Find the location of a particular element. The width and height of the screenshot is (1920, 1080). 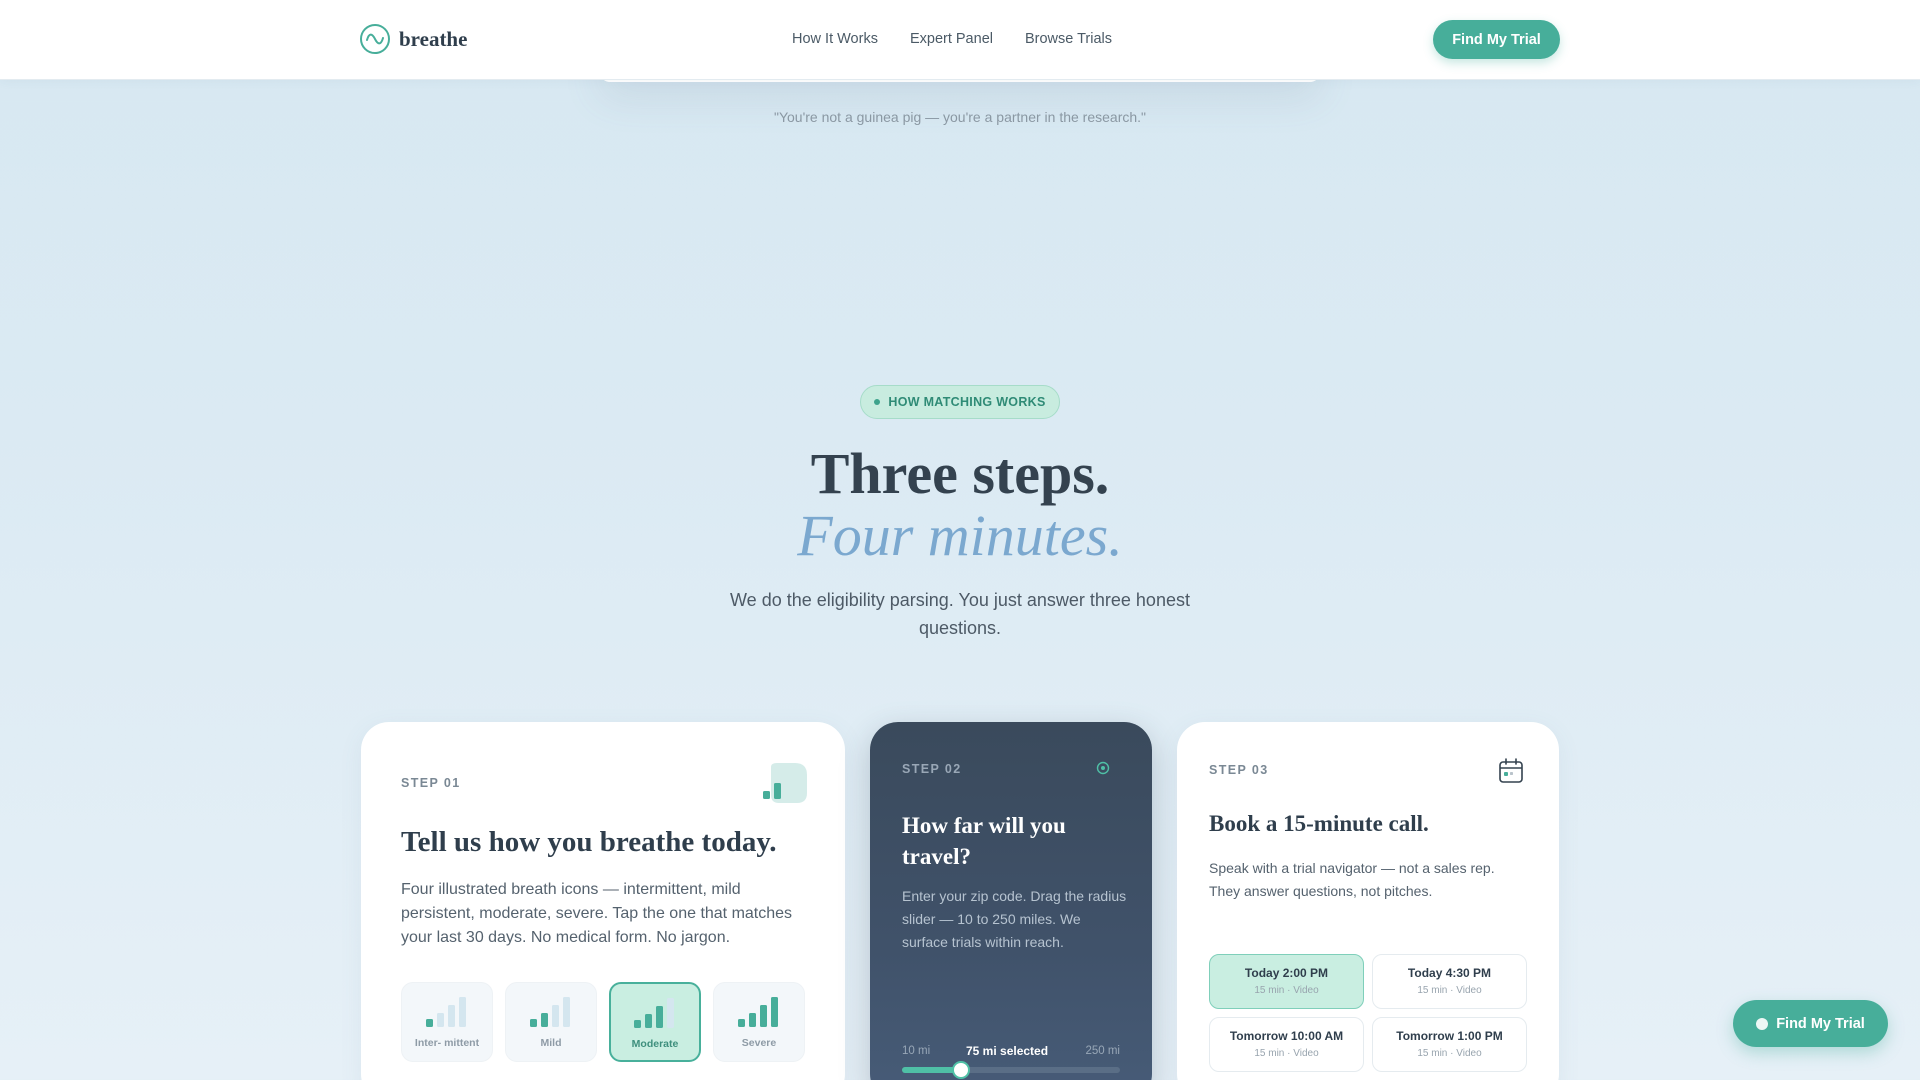

step-03-label: STEP 03 is located at coordinates (1239, 770).